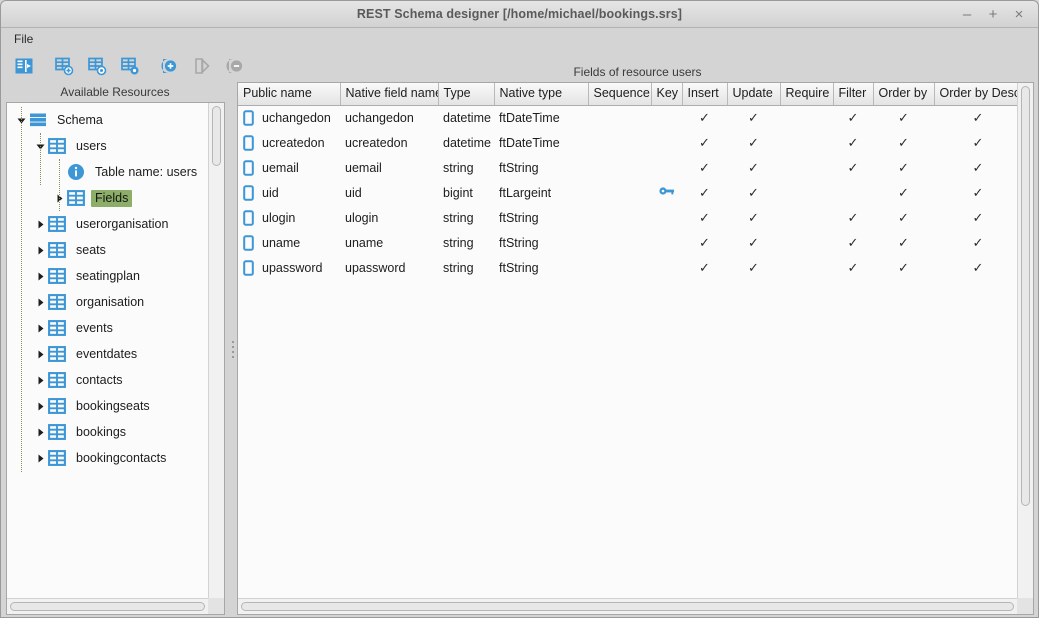  Describe the element at coordinates (107, 146) in the screenshot. I see `tree-node-users: users` at that location.